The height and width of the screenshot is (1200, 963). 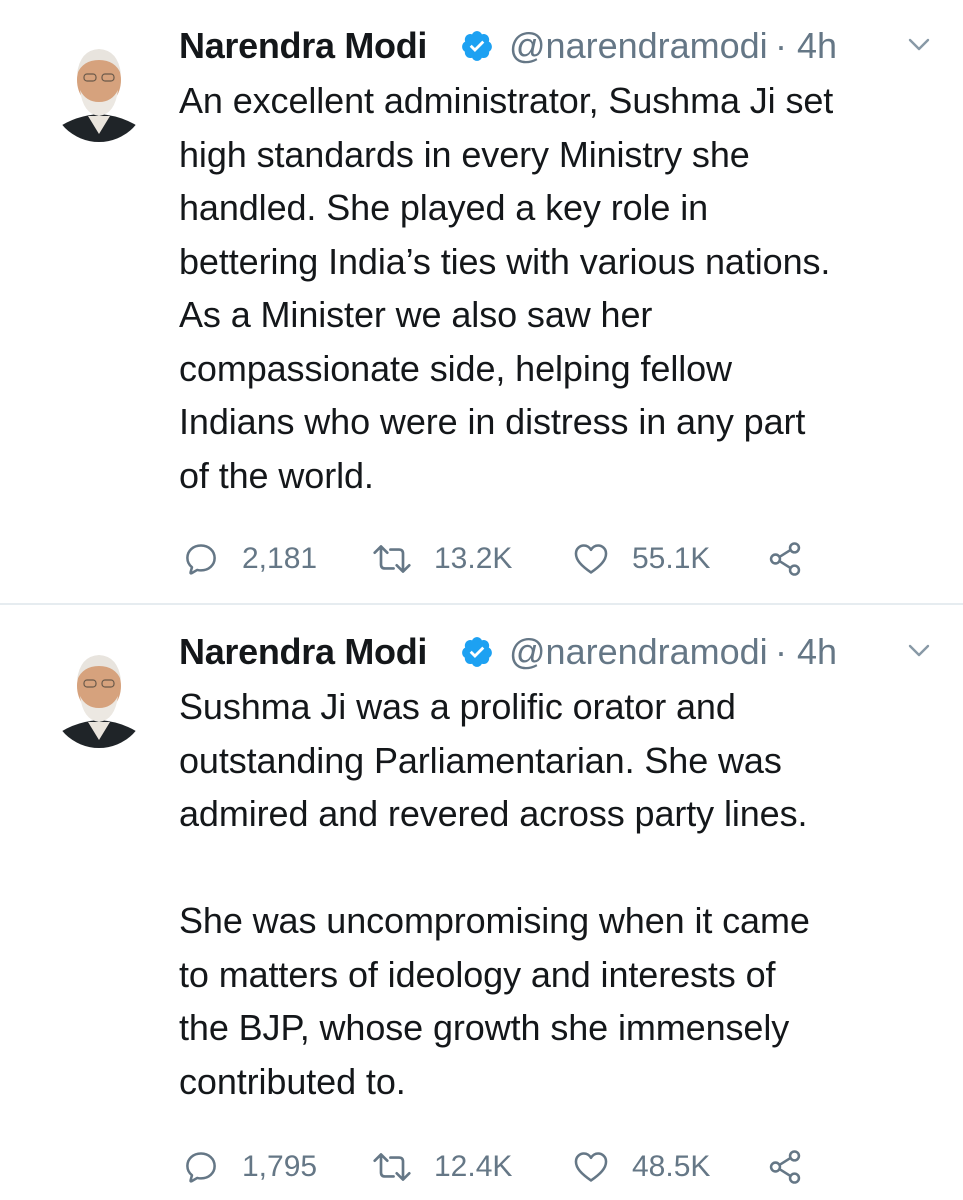 I want to click on retweet-button: 13.2K, so click(x=445, y=558).